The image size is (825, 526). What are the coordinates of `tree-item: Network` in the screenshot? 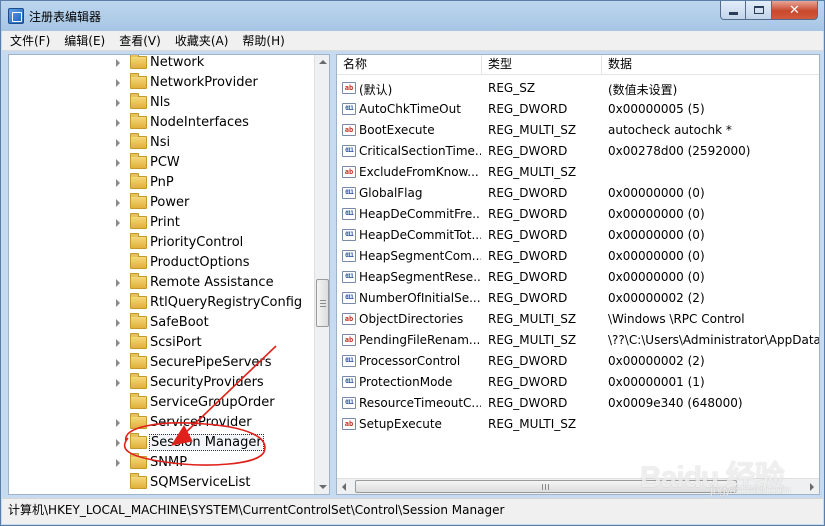 It's located at (161, 64).